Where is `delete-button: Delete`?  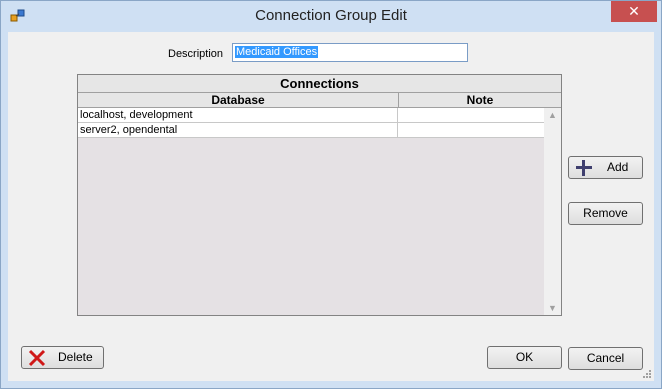
delete-button: Delete is located at coordinates (62, 357).